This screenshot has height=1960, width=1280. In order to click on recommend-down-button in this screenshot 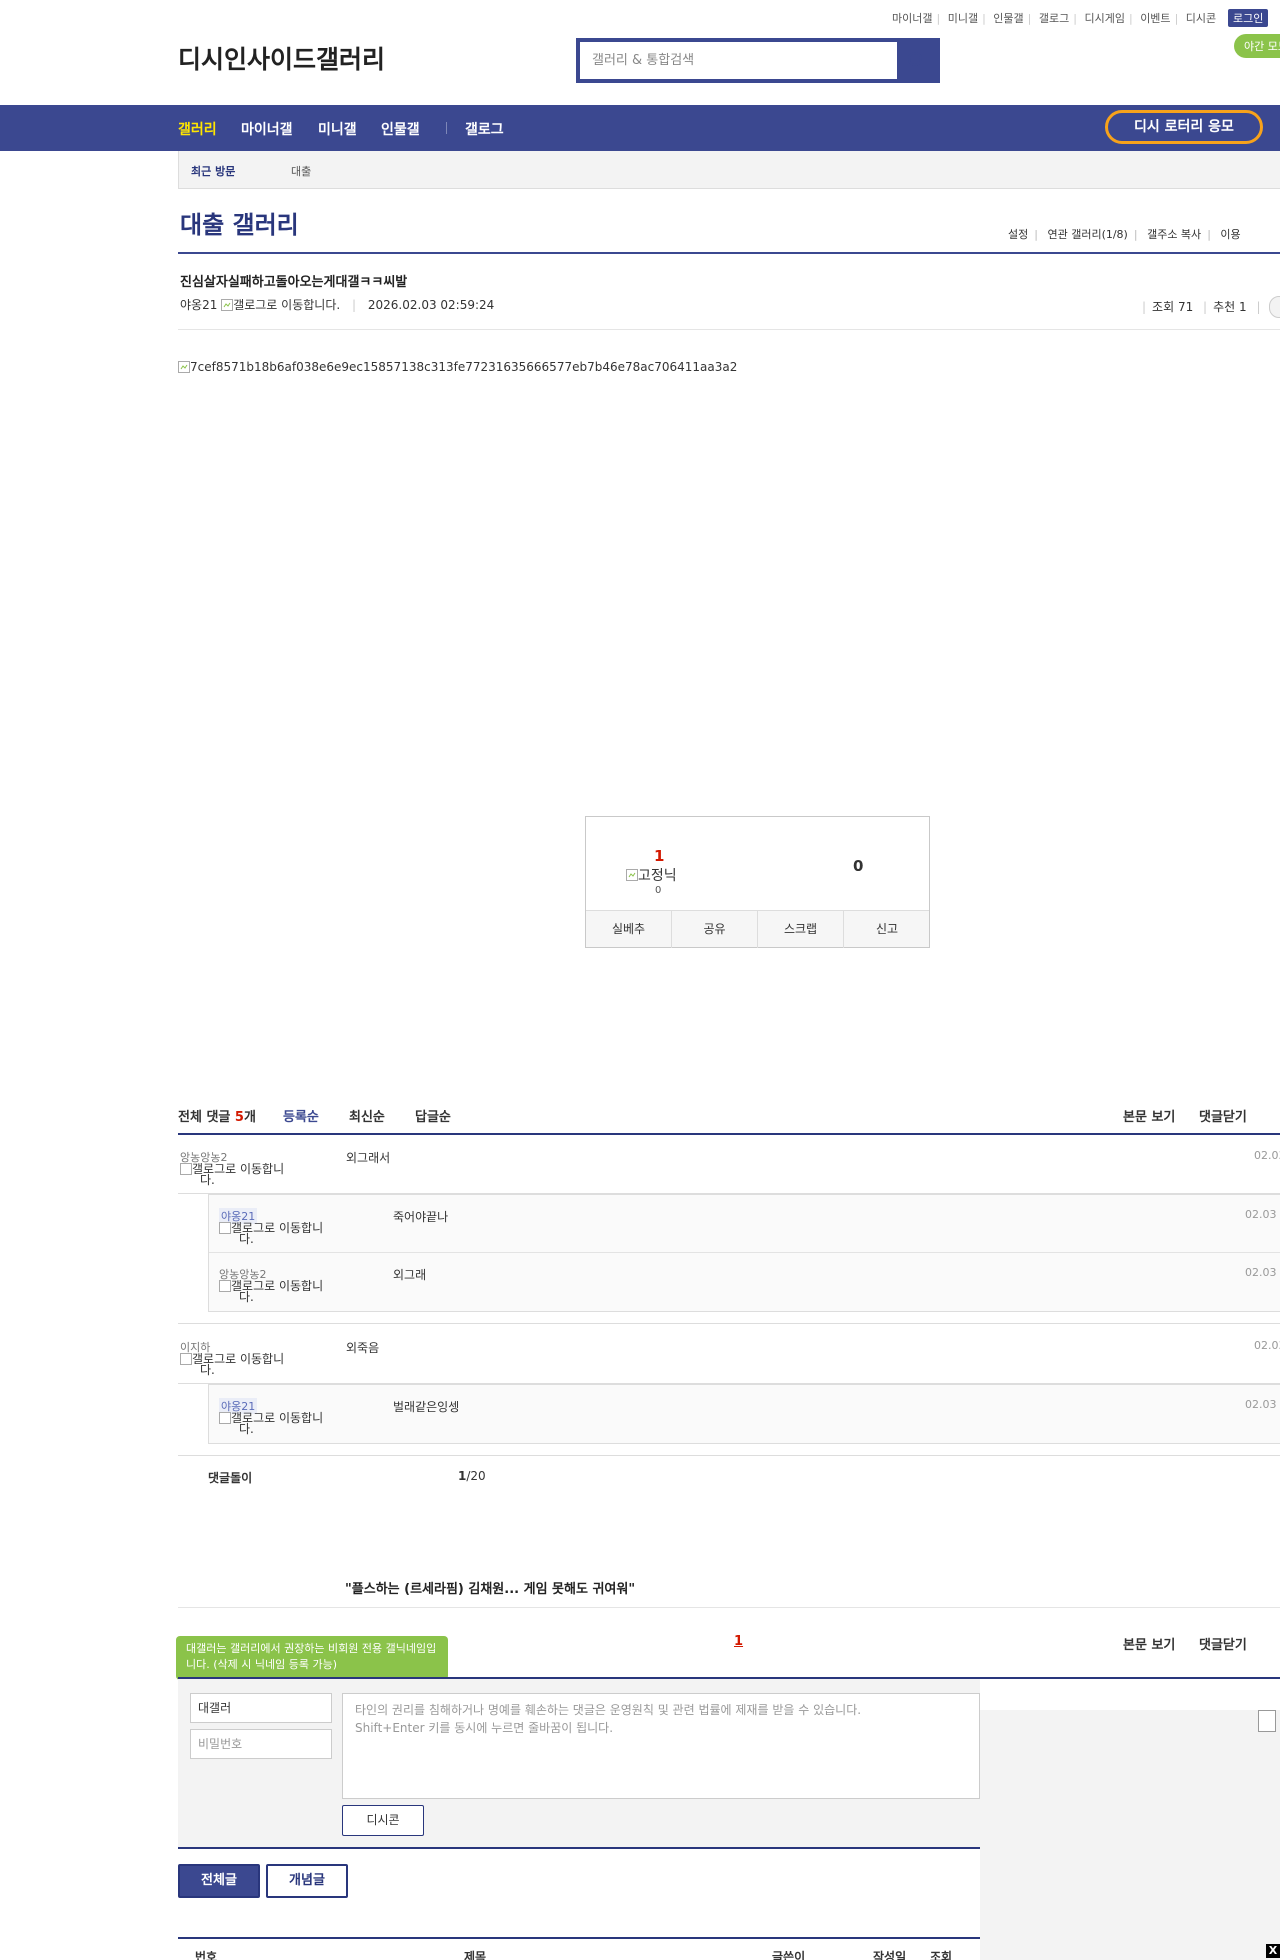, I will do `click(856, 865)`.